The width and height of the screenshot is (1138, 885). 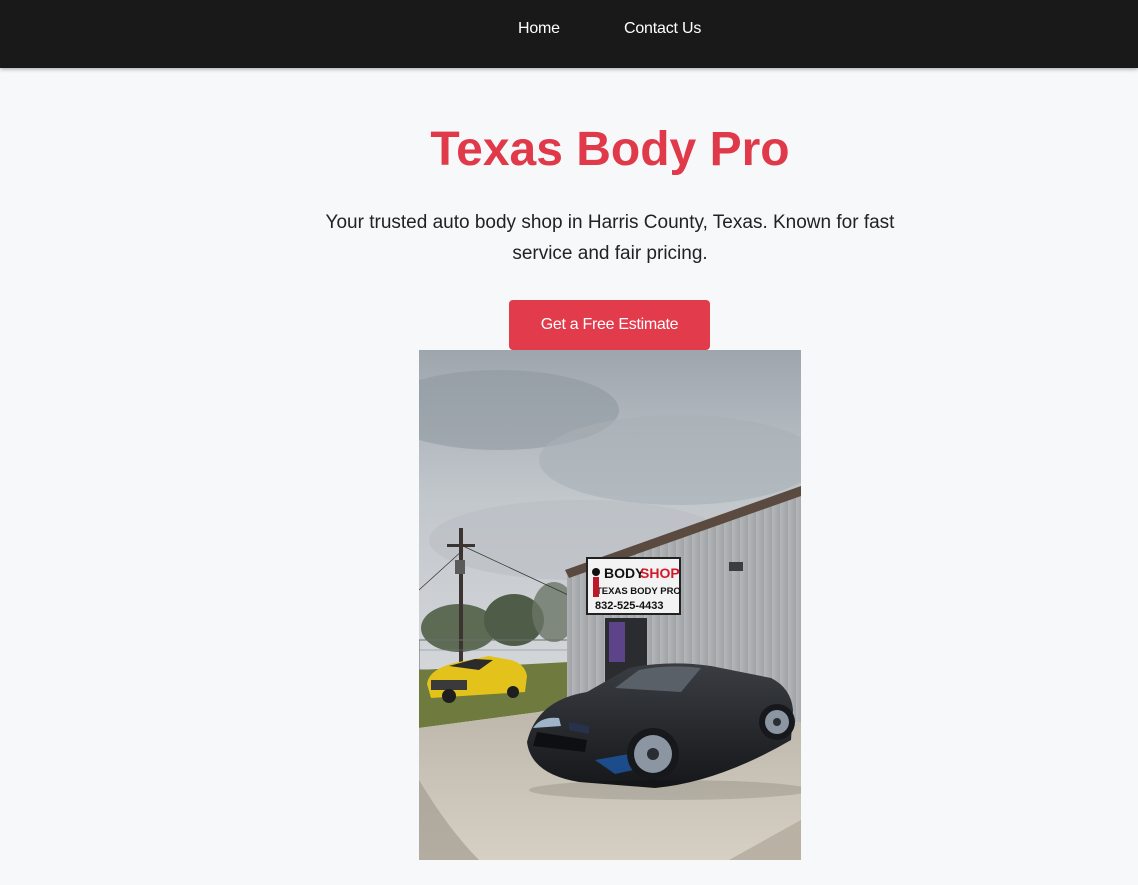 What do you see at coordinates (539, 29) in the screenshot?
I see `nav-link-home: Home` at bounding box center [539, 29].